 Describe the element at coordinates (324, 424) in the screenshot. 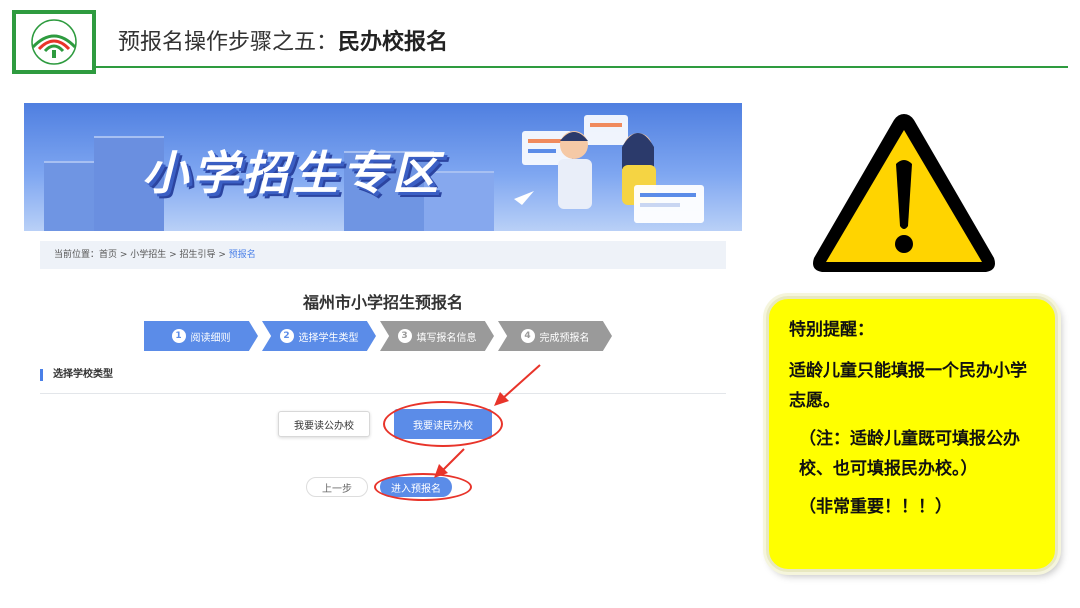

I see `public-school-button: 我要读公办校` at that location.